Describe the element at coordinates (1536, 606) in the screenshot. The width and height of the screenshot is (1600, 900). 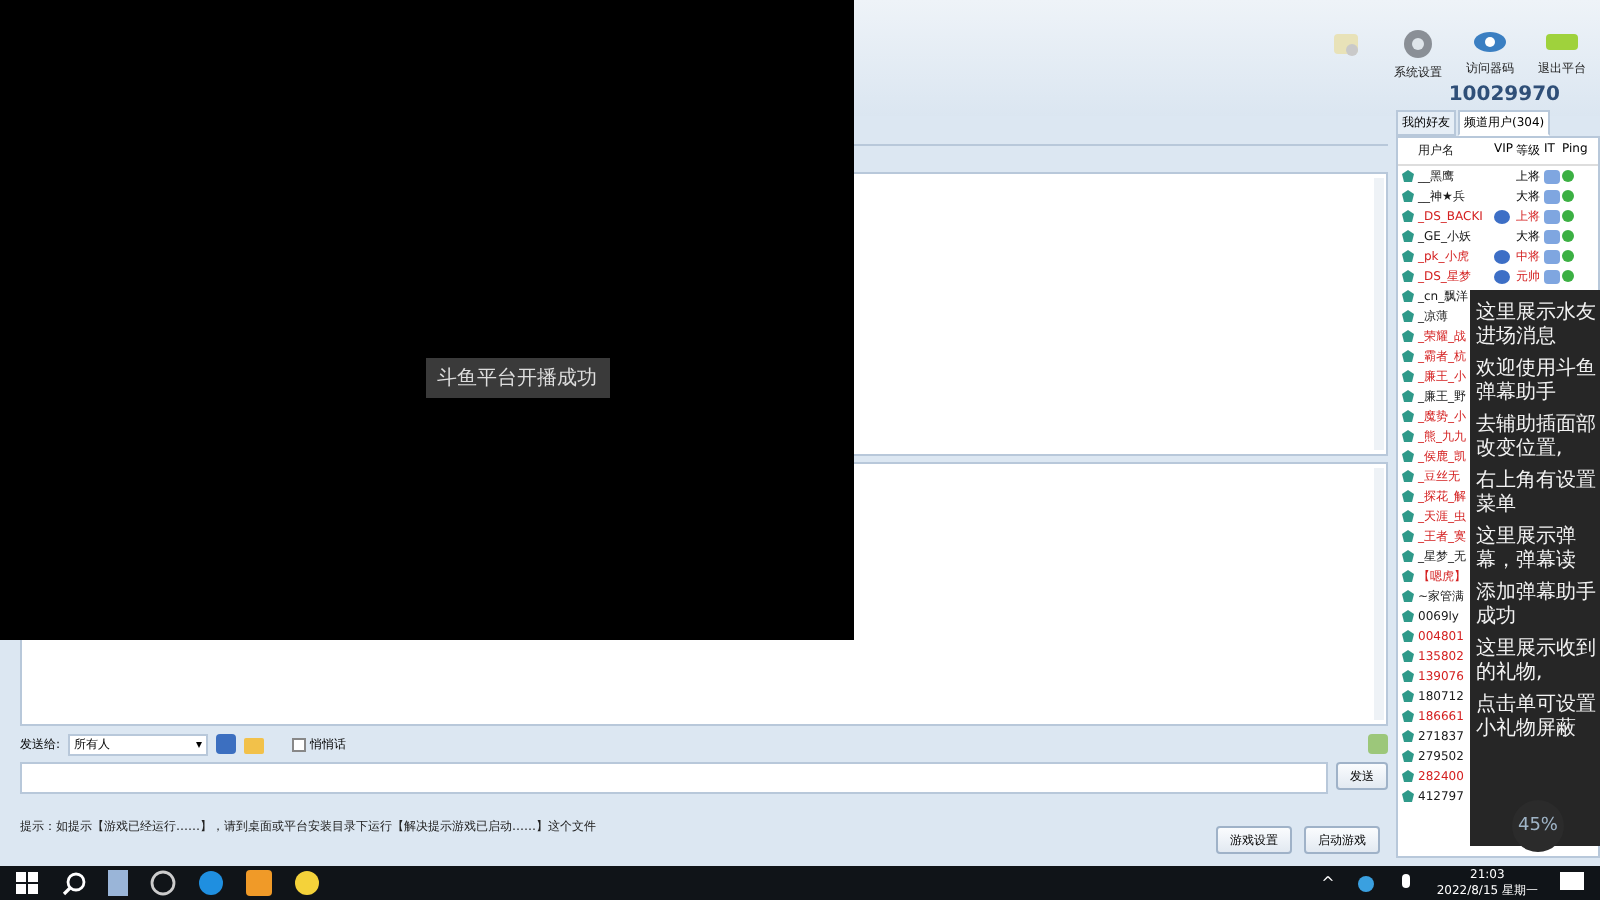
I see `assistant-message: 添加弹幕助手成功` at that location.